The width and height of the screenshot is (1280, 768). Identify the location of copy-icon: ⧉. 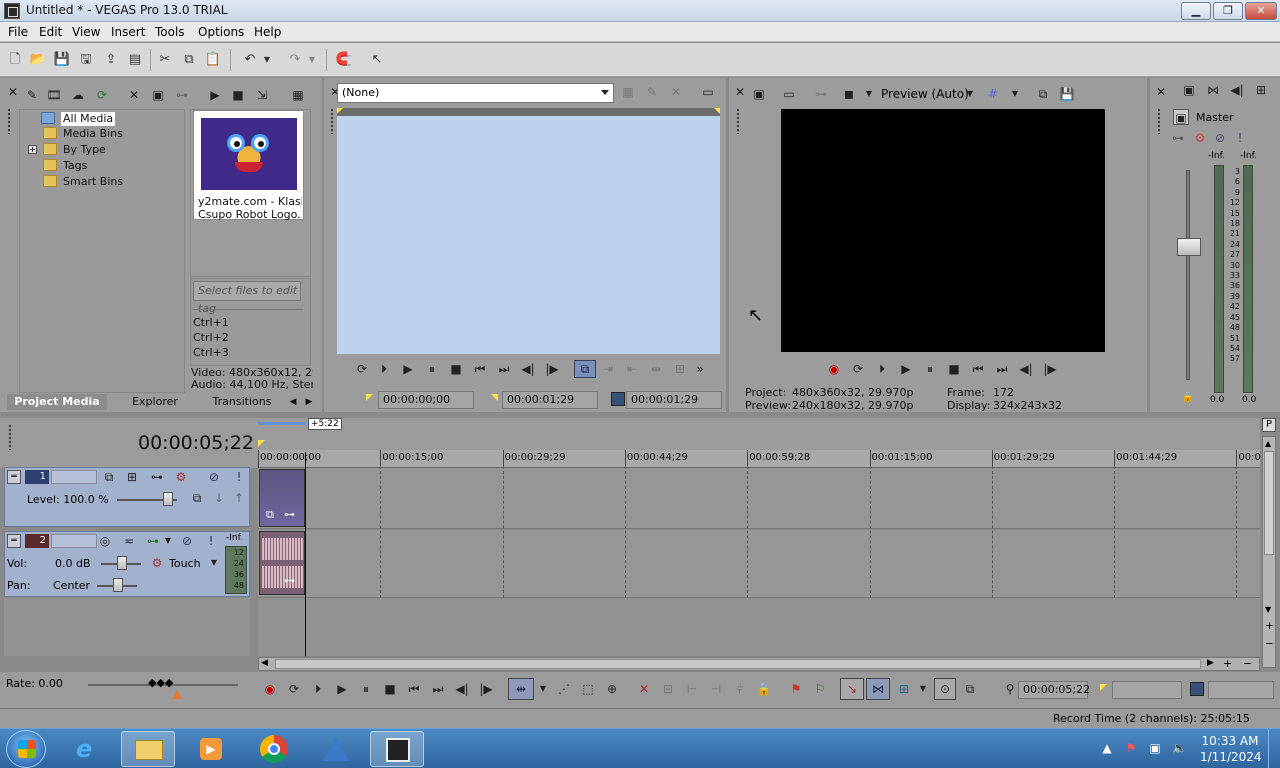
(189, 60).